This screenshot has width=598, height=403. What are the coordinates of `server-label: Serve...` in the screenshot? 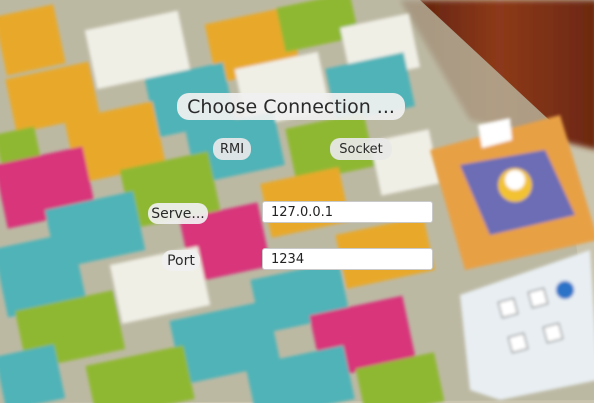 It's located at (178, 213).